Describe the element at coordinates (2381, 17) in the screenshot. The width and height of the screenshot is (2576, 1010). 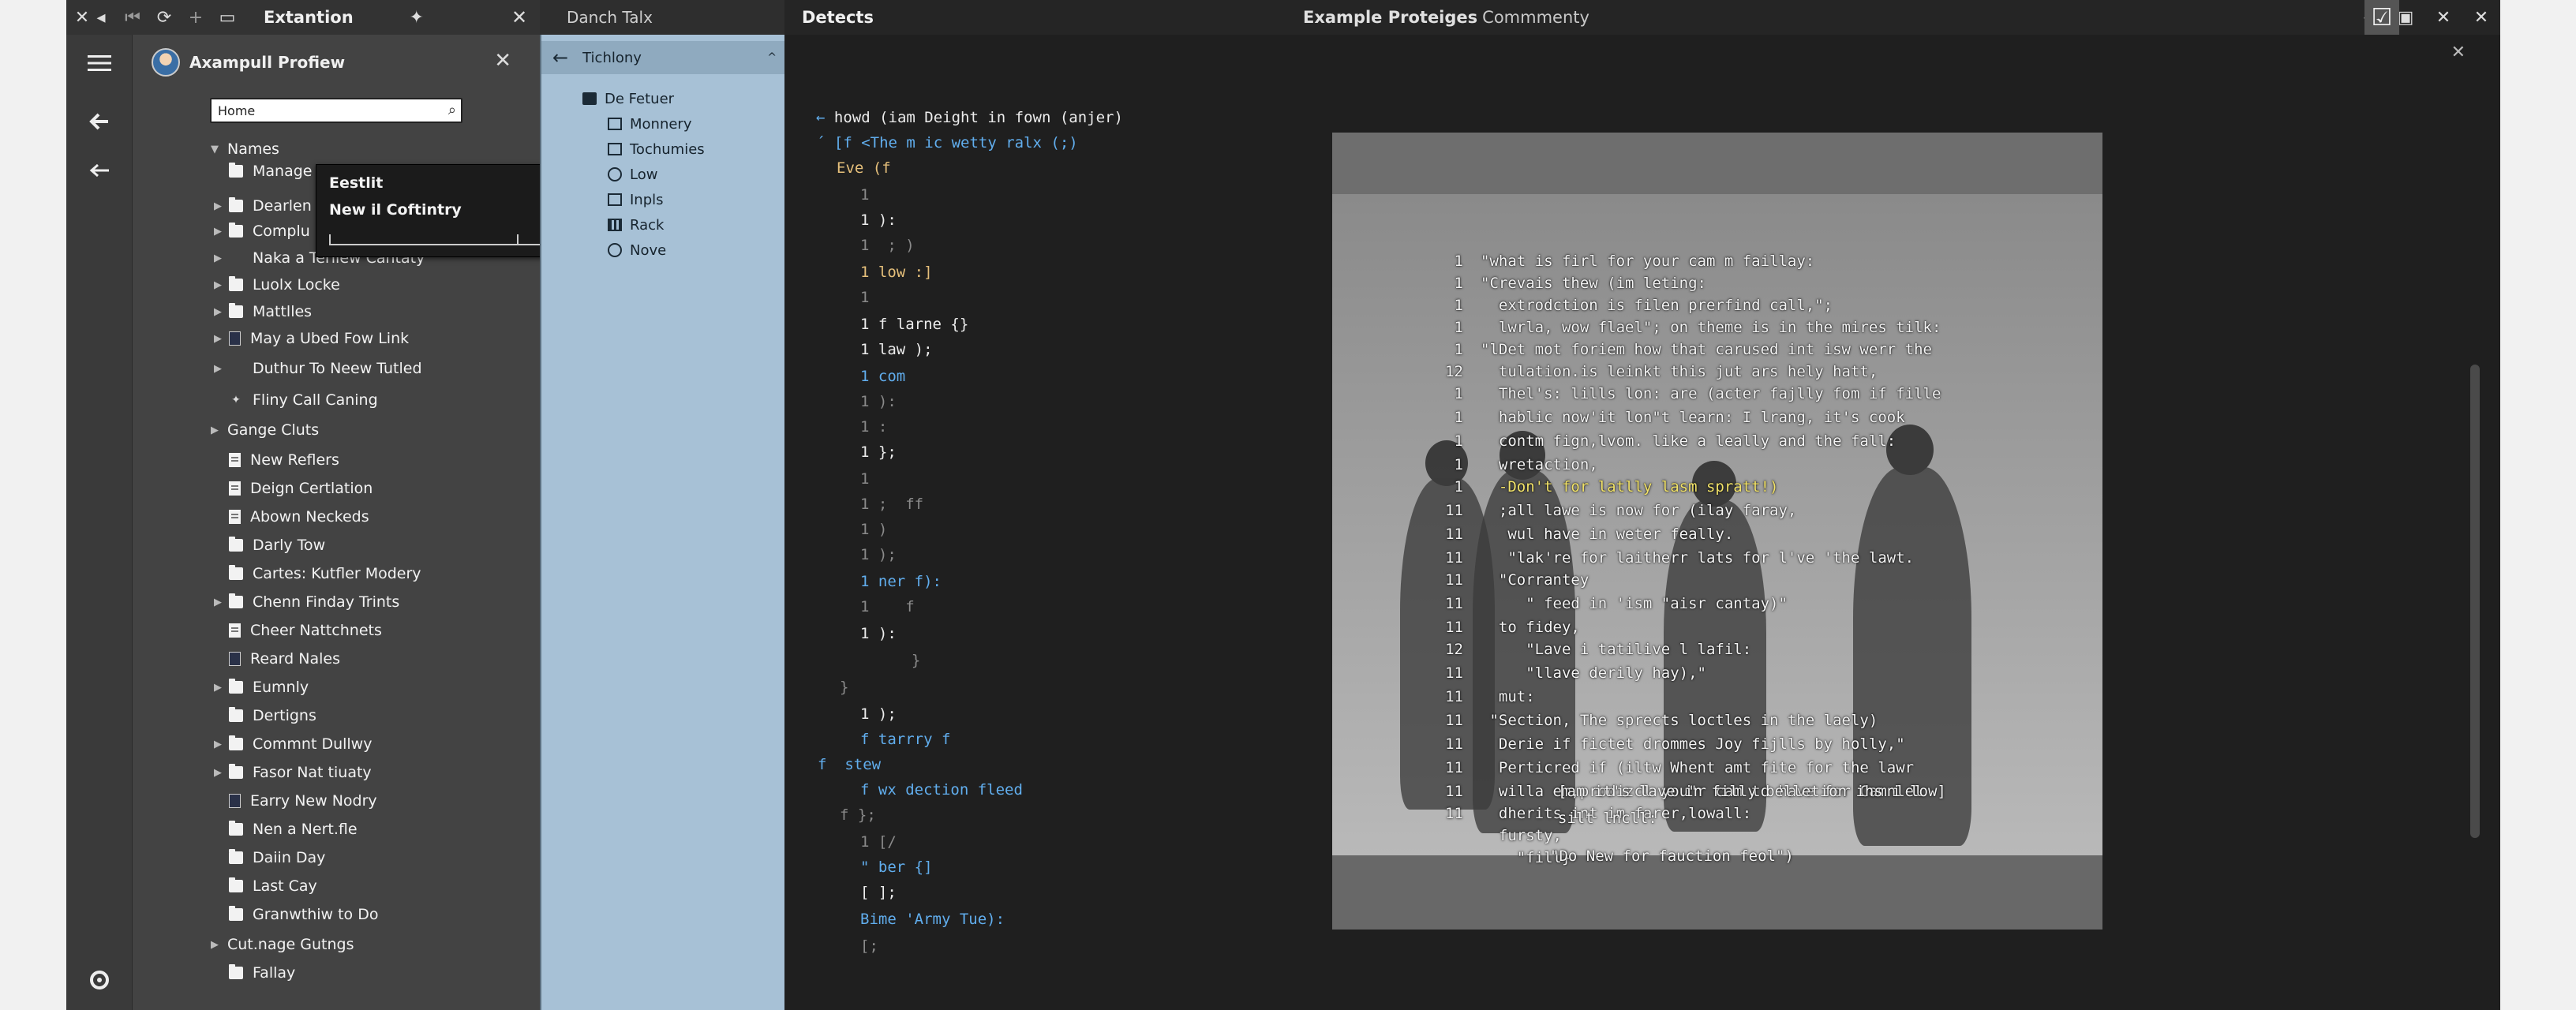
I see `checkbox-icon: ☑` at that location.